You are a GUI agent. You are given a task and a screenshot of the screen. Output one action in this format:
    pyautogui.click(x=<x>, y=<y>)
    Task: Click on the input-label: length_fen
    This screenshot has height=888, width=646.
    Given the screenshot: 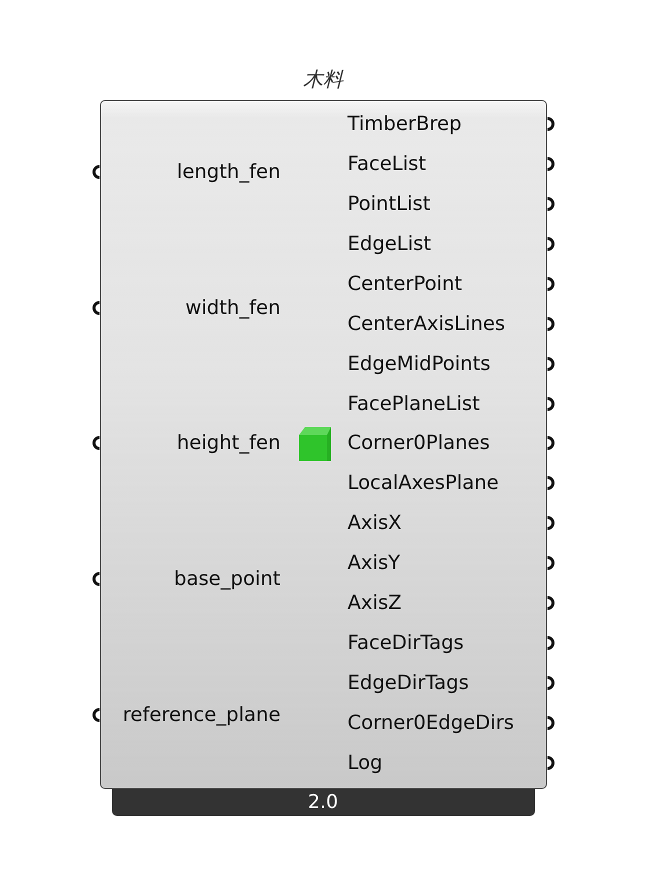 What is the action you would take?
    pyautogui.click(x=228, y=172)
    